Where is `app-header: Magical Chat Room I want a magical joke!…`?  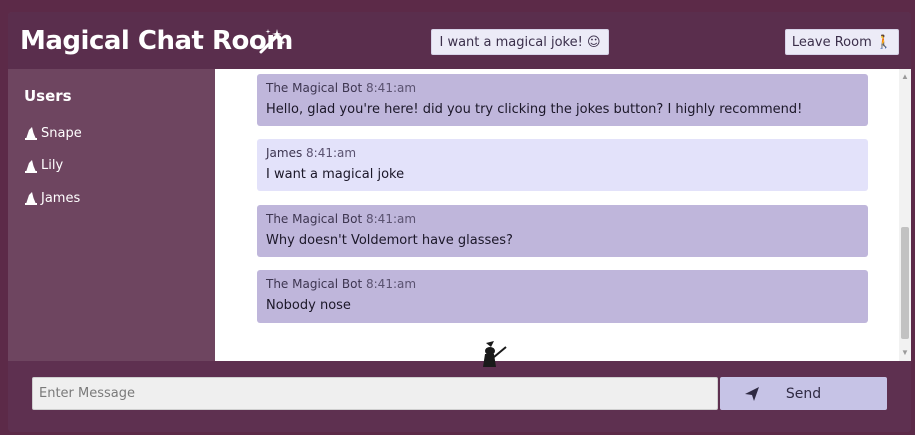
app-header: Magical Chat Room I want a magical joke!… is located at coordinates (459, 40).